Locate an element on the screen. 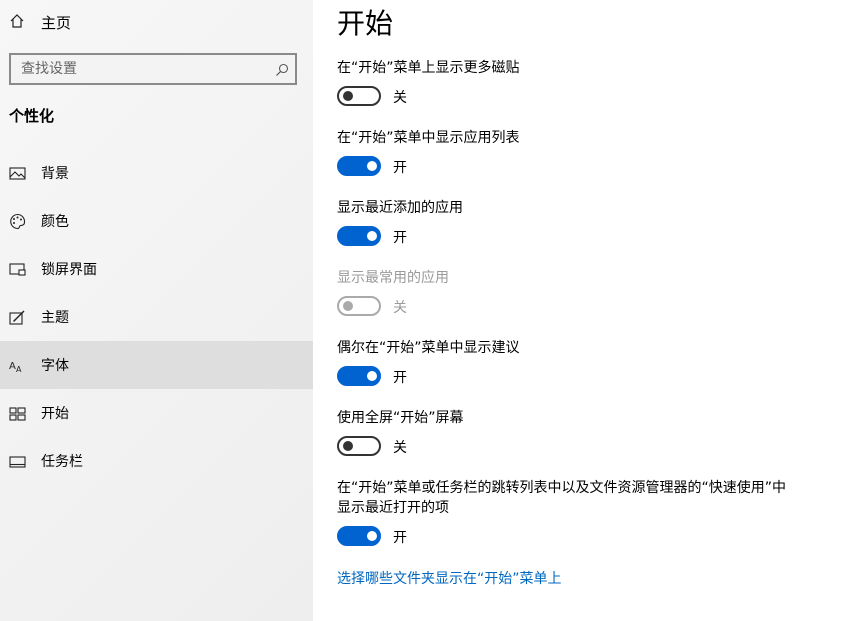  sidebar-item-label: 主题 is located at coordinates (55, 318).